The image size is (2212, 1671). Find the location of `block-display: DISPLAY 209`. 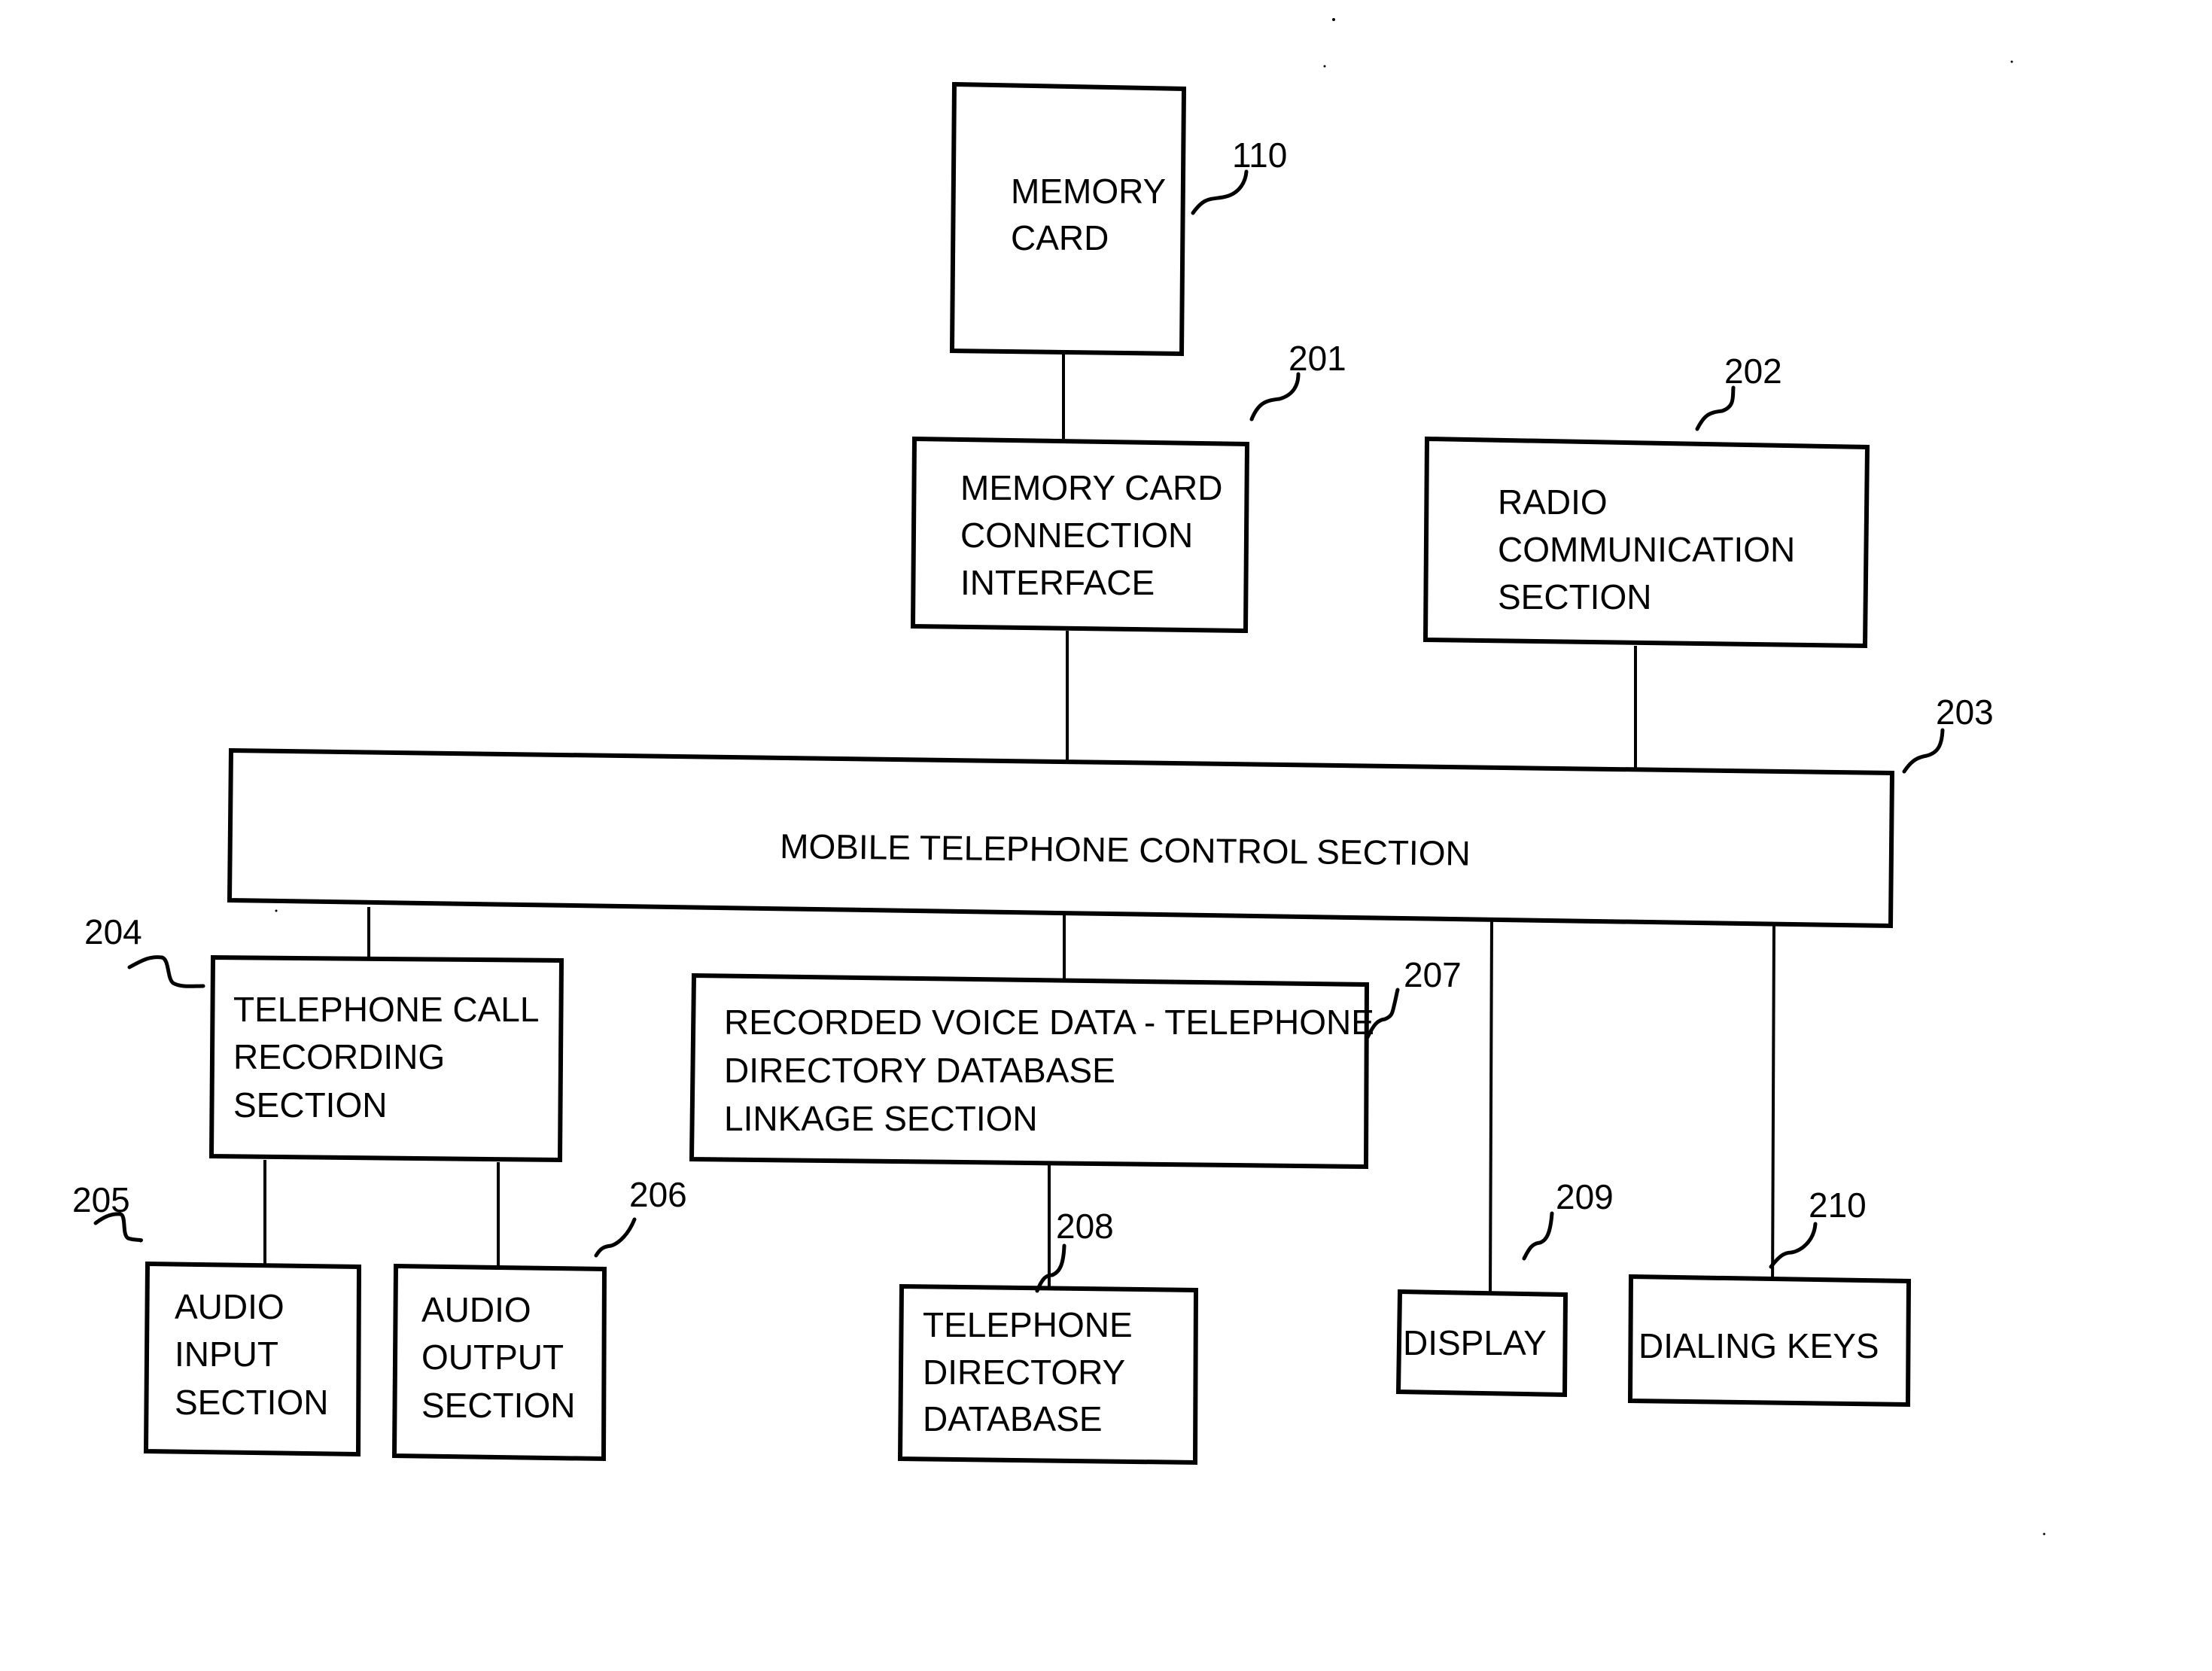

block-display: DISPLAY 209 is located at coordinates (1504, 1287).